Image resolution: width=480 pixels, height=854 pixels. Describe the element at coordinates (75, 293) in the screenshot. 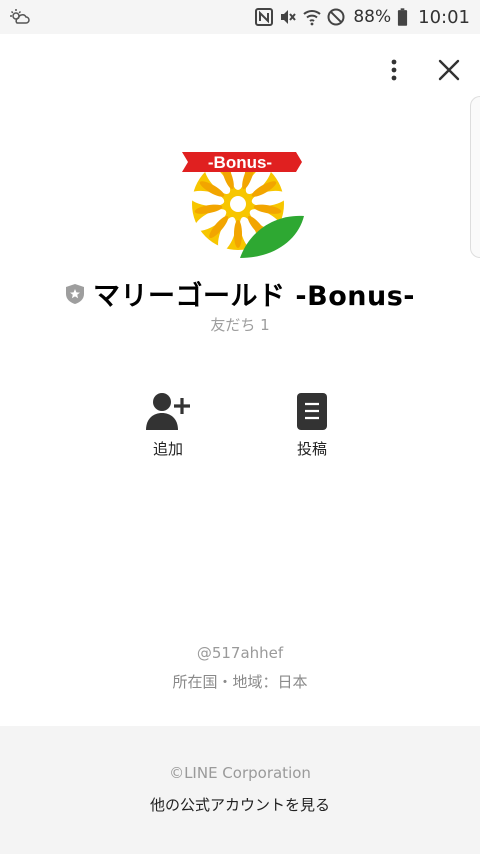

I see `shield-icon` at that location.